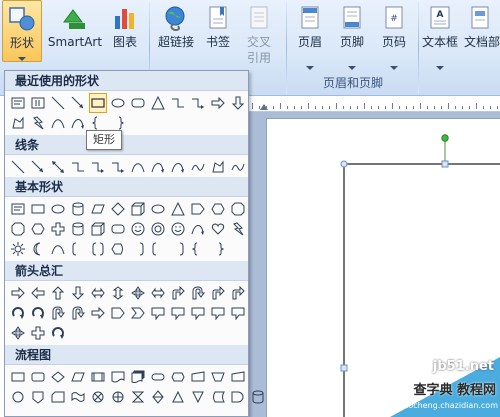 The width and height of the screenshot is (500, 417). What do you see at coordinates (98, 397) in the screenshot?
I see `sumjunc-shape-icon` at bounding box center [98, 397].